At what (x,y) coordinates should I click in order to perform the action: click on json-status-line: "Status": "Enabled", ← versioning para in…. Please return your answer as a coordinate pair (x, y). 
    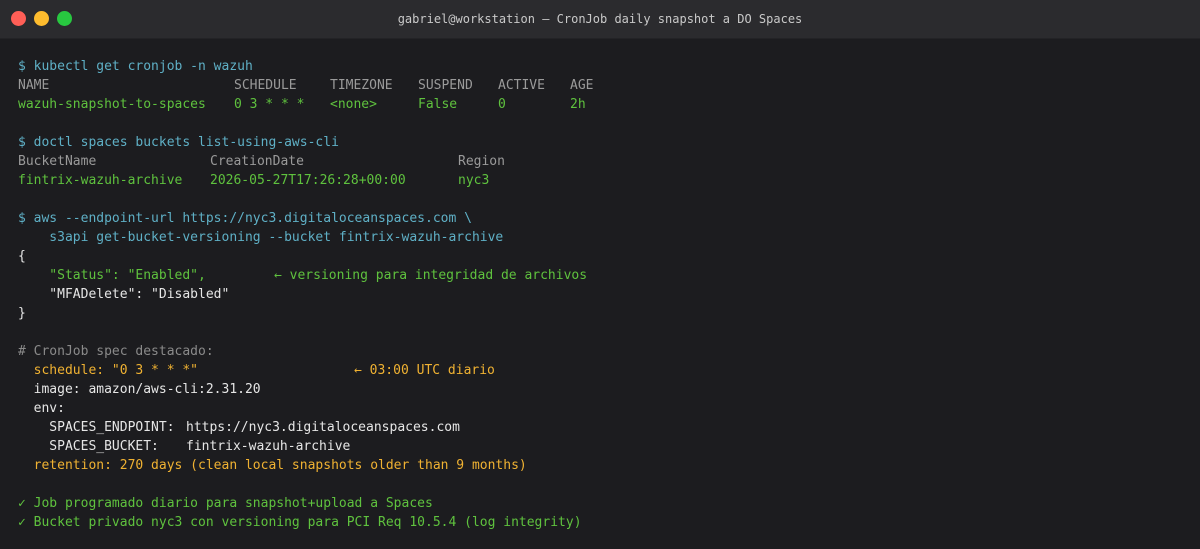
    Looking at the image, I should click on (609, 275).